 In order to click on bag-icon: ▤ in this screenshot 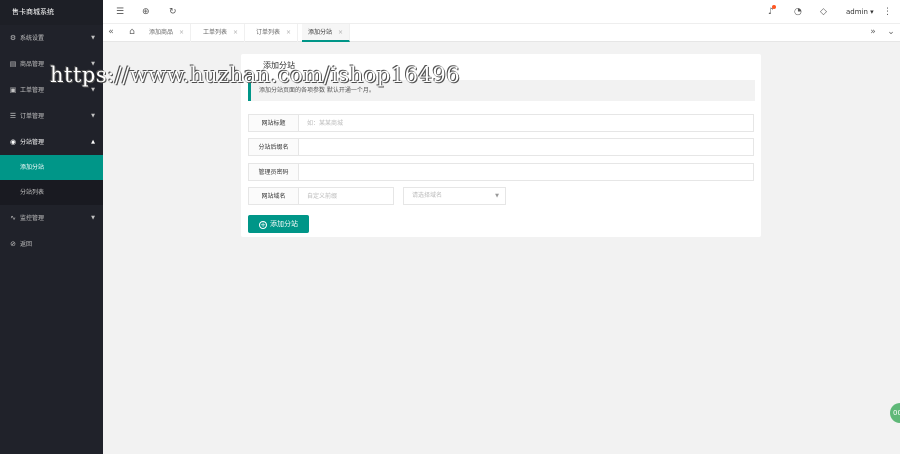, I will do `click(13, 64)`.